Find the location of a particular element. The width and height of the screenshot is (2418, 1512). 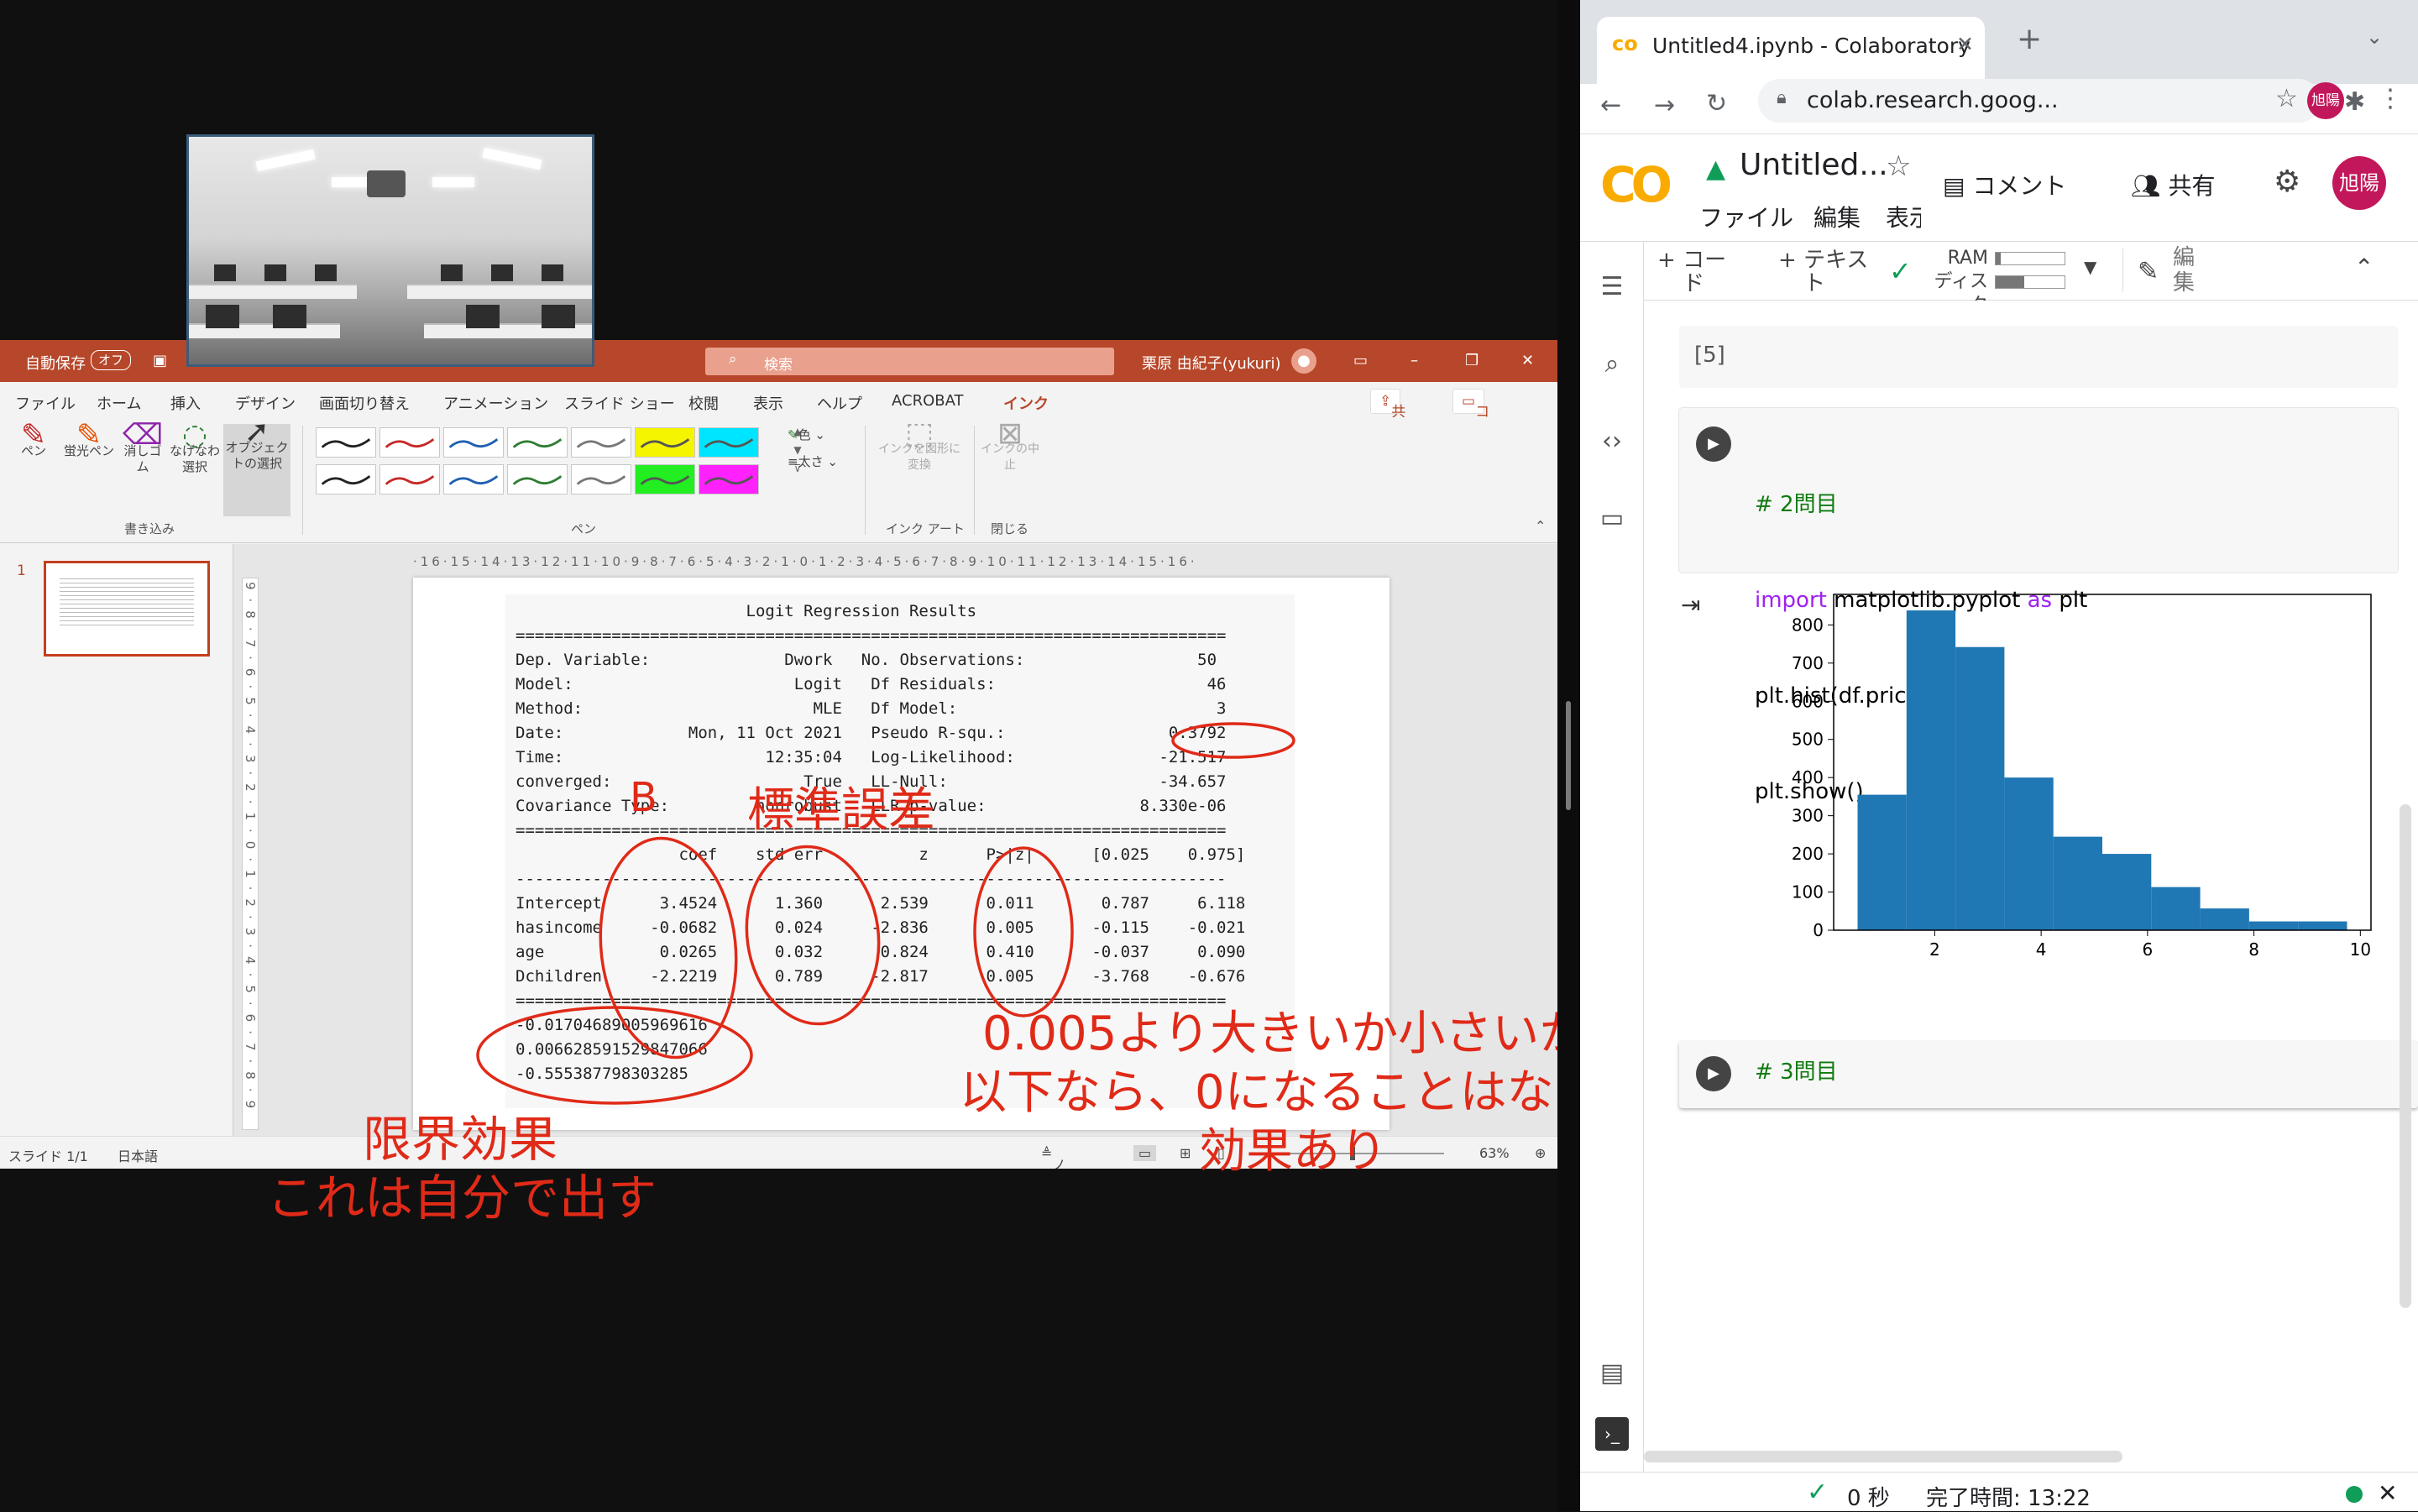

add-text-button: + テキスト is located at coordinates (1824, 272).